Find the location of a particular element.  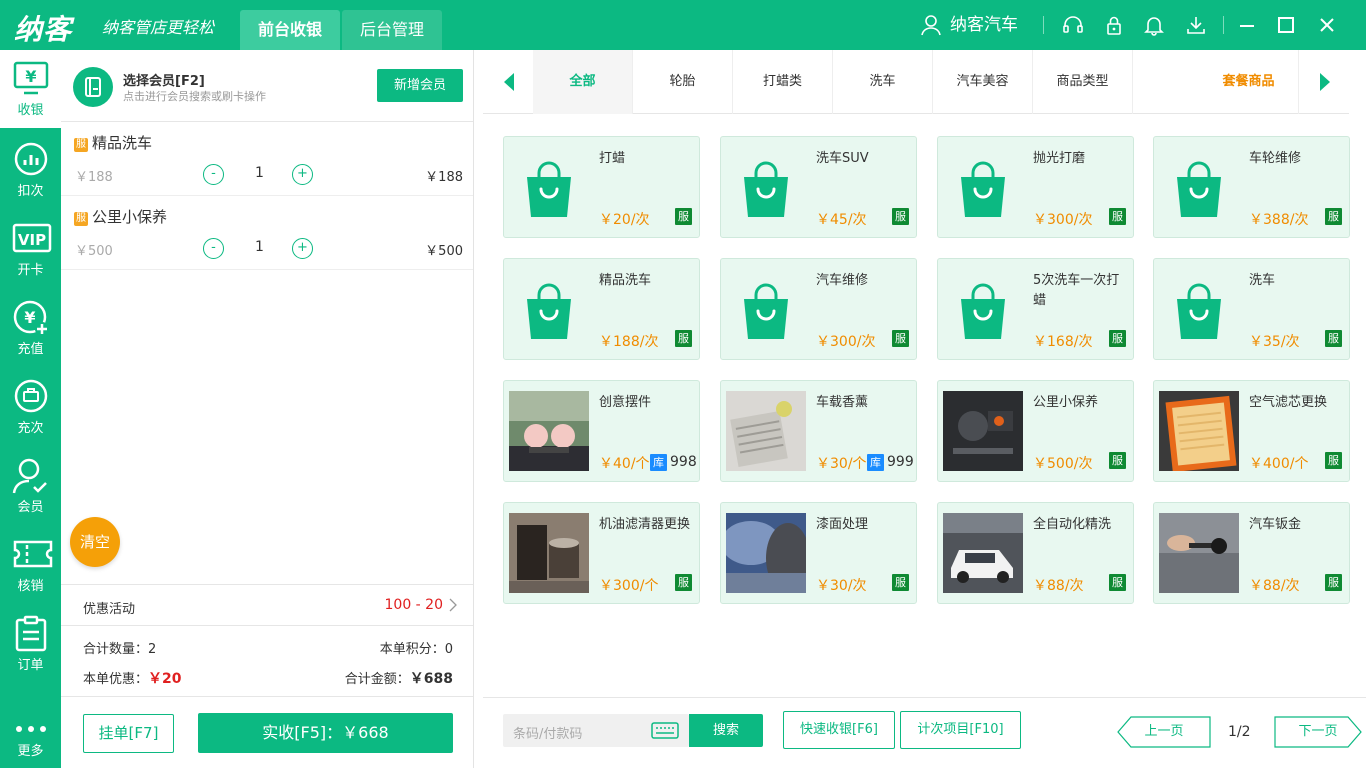

product-card-wheel-repair: 车轮维修 ￥388/次服 is located at coordinates (1251, 187).